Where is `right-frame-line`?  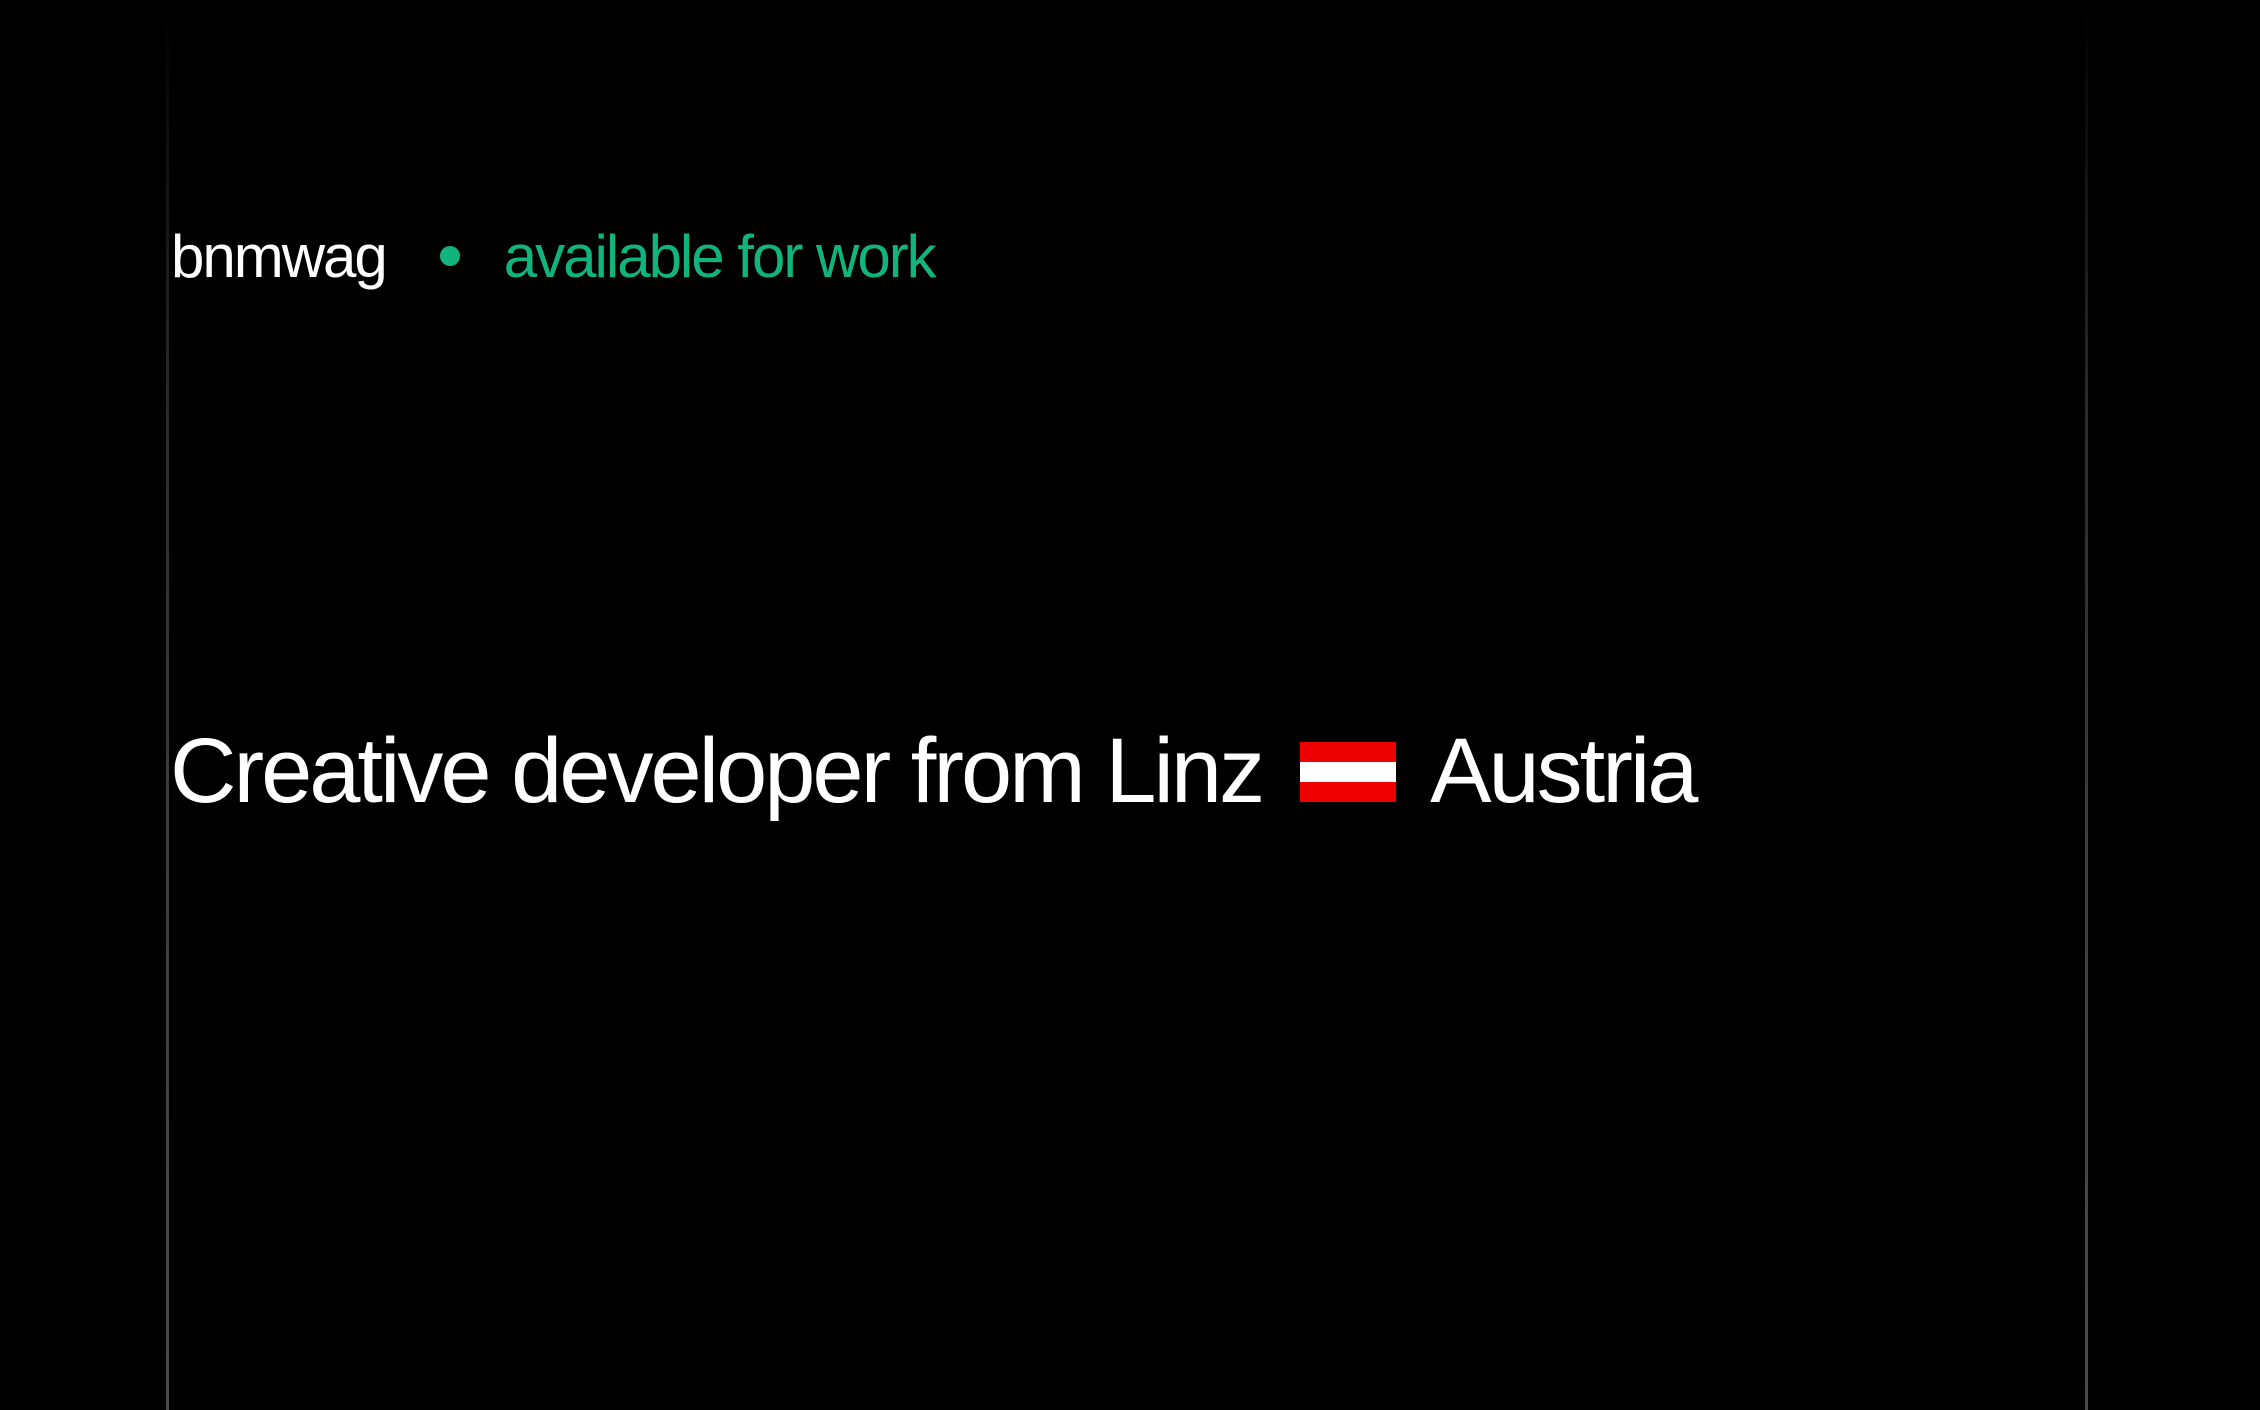
right-frame-line is located at coordinates (2086, 705).